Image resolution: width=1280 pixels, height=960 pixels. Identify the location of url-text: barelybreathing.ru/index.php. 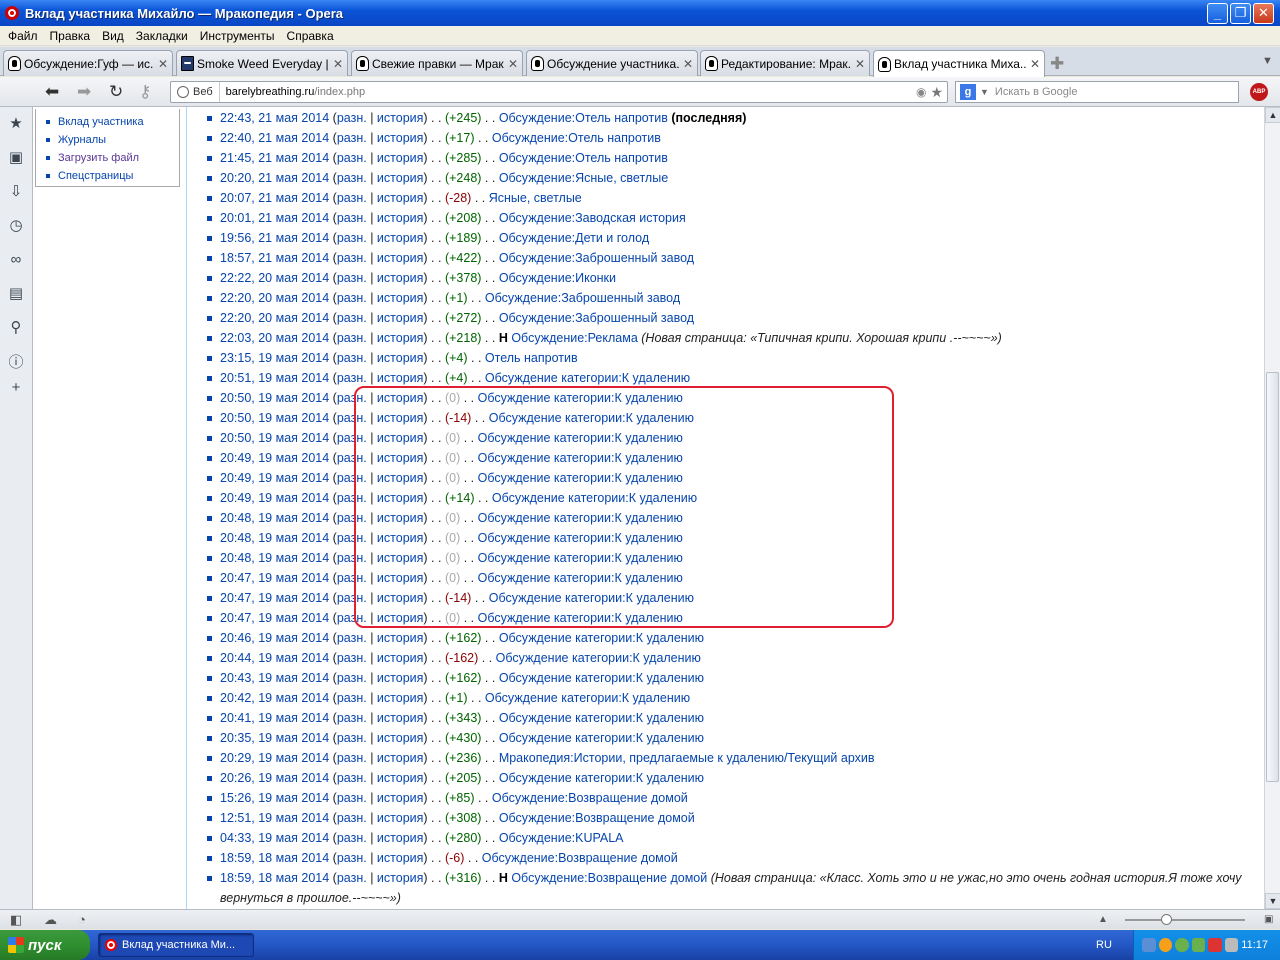
(292, 92).